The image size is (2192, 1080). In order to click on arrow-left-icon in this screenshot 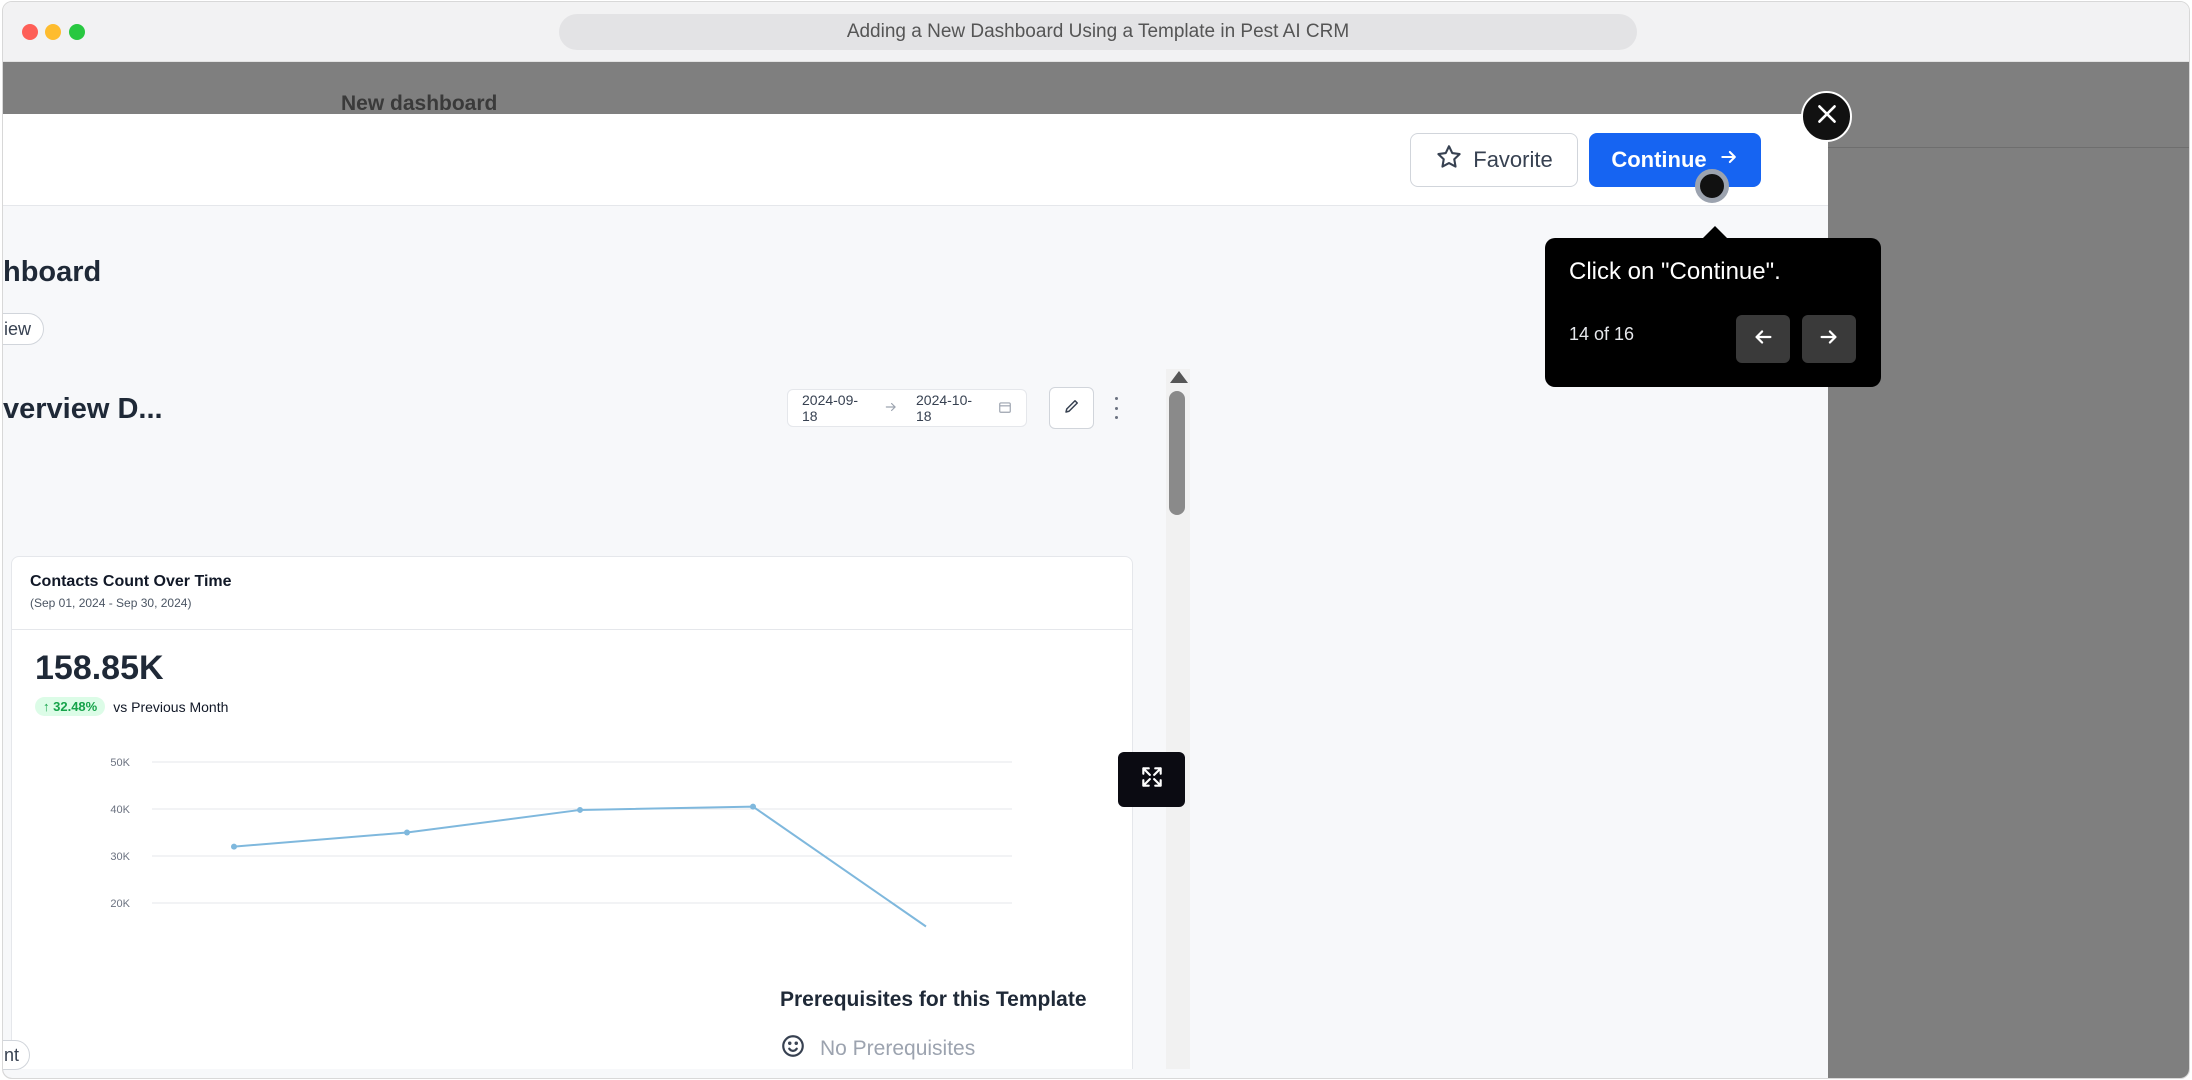, I will do `click(1763, 339)`.